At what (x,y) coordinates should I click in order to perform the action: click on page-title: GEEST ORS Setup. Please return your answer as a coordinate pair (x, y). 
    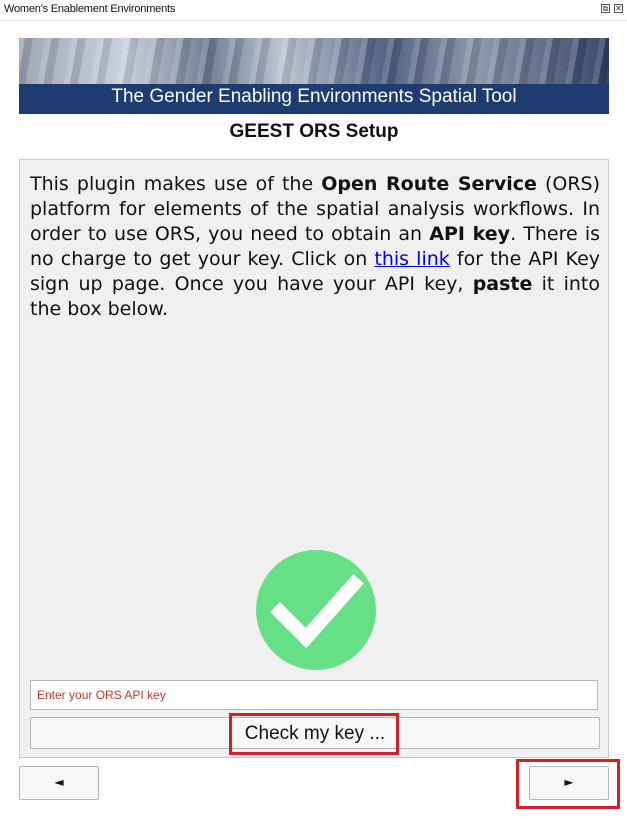
    Looking at the image, I should click on (314, 131).